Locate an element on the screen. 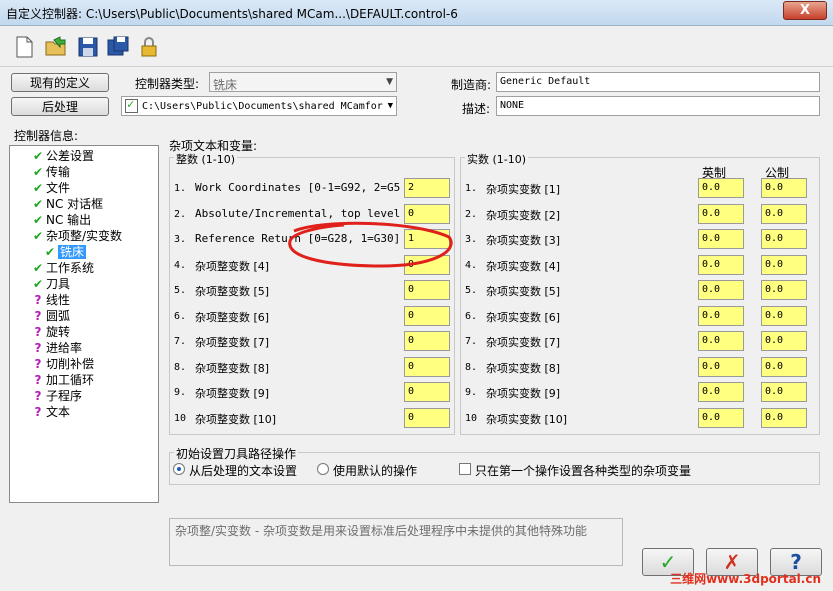 This screenshot has width=833, height=591. real-group-title: 实数 (1-10) is located at coordinates (497, 159).